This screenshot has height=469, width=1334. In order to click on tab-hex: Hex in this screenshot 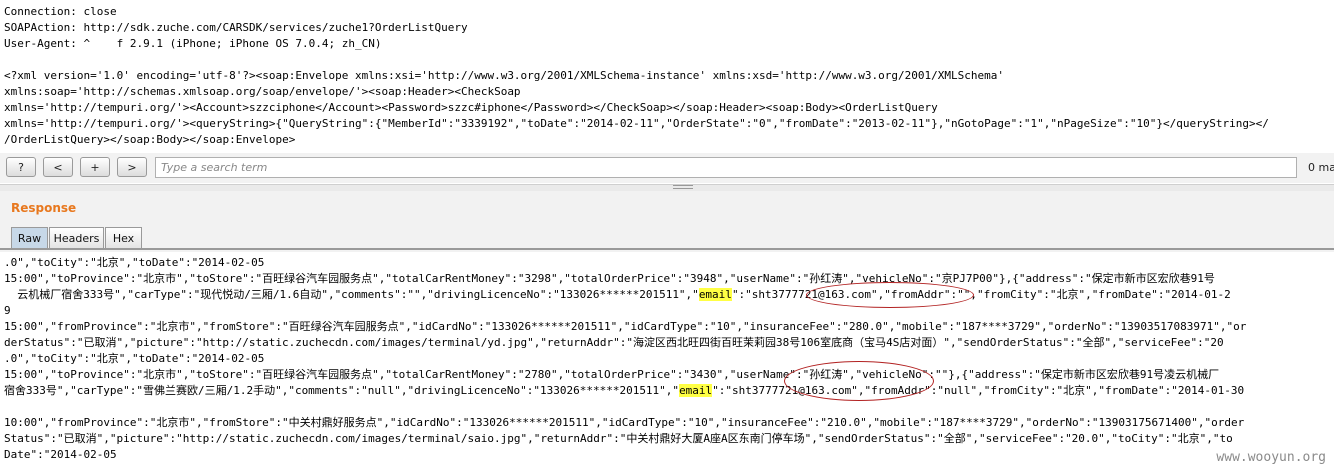, I will do `click(123, 237)`.